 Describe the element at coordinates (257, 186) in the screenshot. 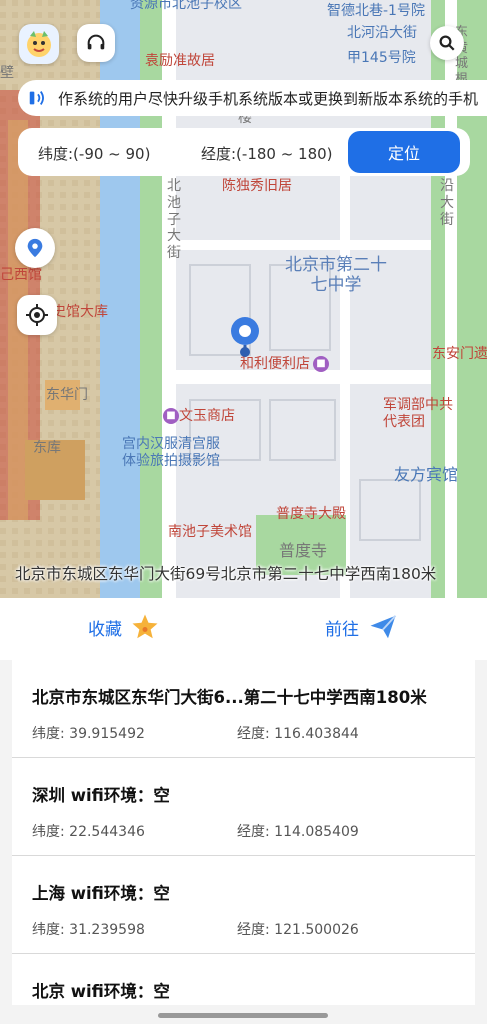

I see `poi-label: 陈独秀旧居` at that location.